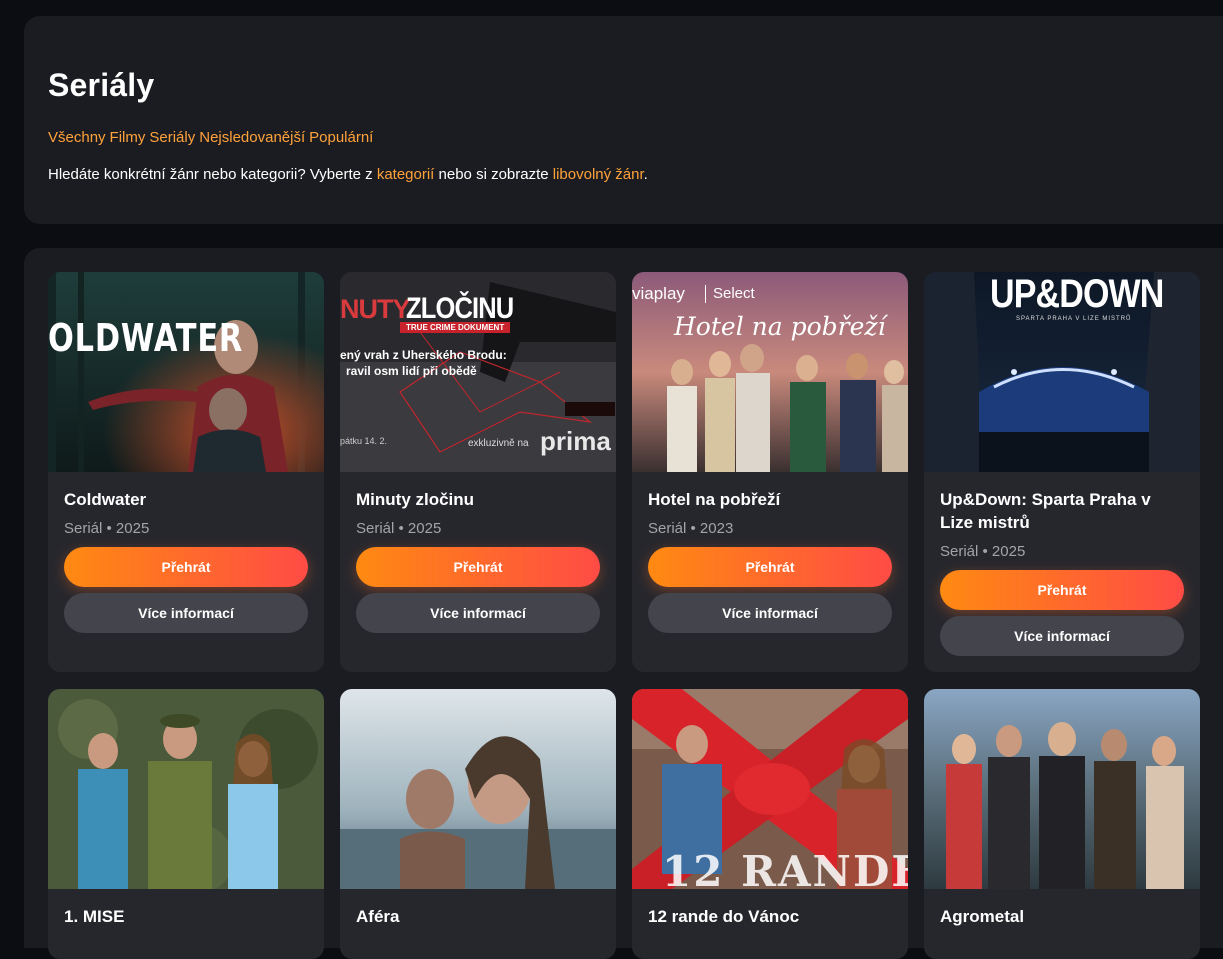 This screenshot has height=959, width=1223. I want to click on poster-subtitle: SPARTA PRAHA V LIZE MISTRŮ, so click(1074, 319).